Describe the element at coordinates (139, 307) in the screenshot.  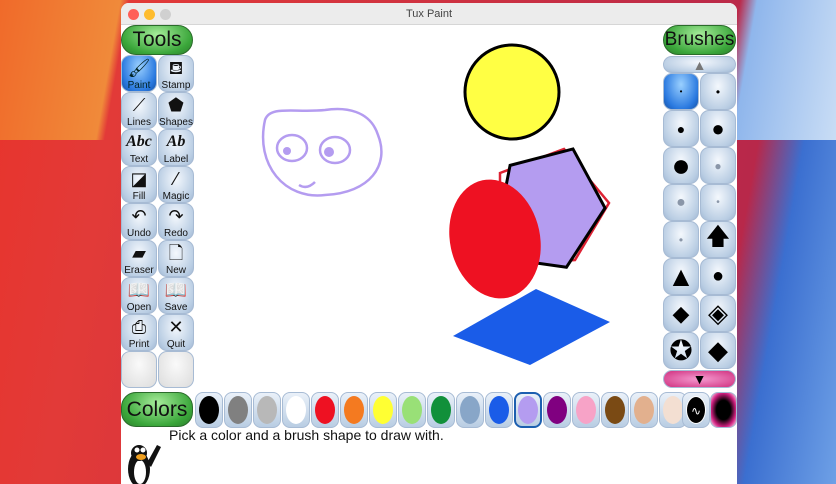
I see `tool-label: Open` at that location.